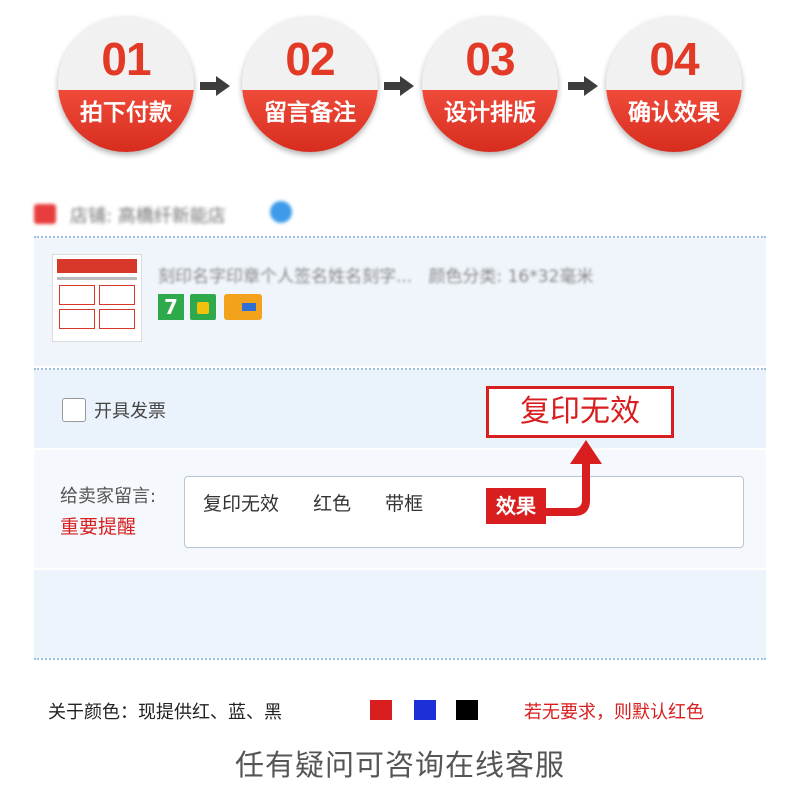  Describe the element at coordinates (310, 59) in the screenshot. I see `step-2-number: 02` at that location.